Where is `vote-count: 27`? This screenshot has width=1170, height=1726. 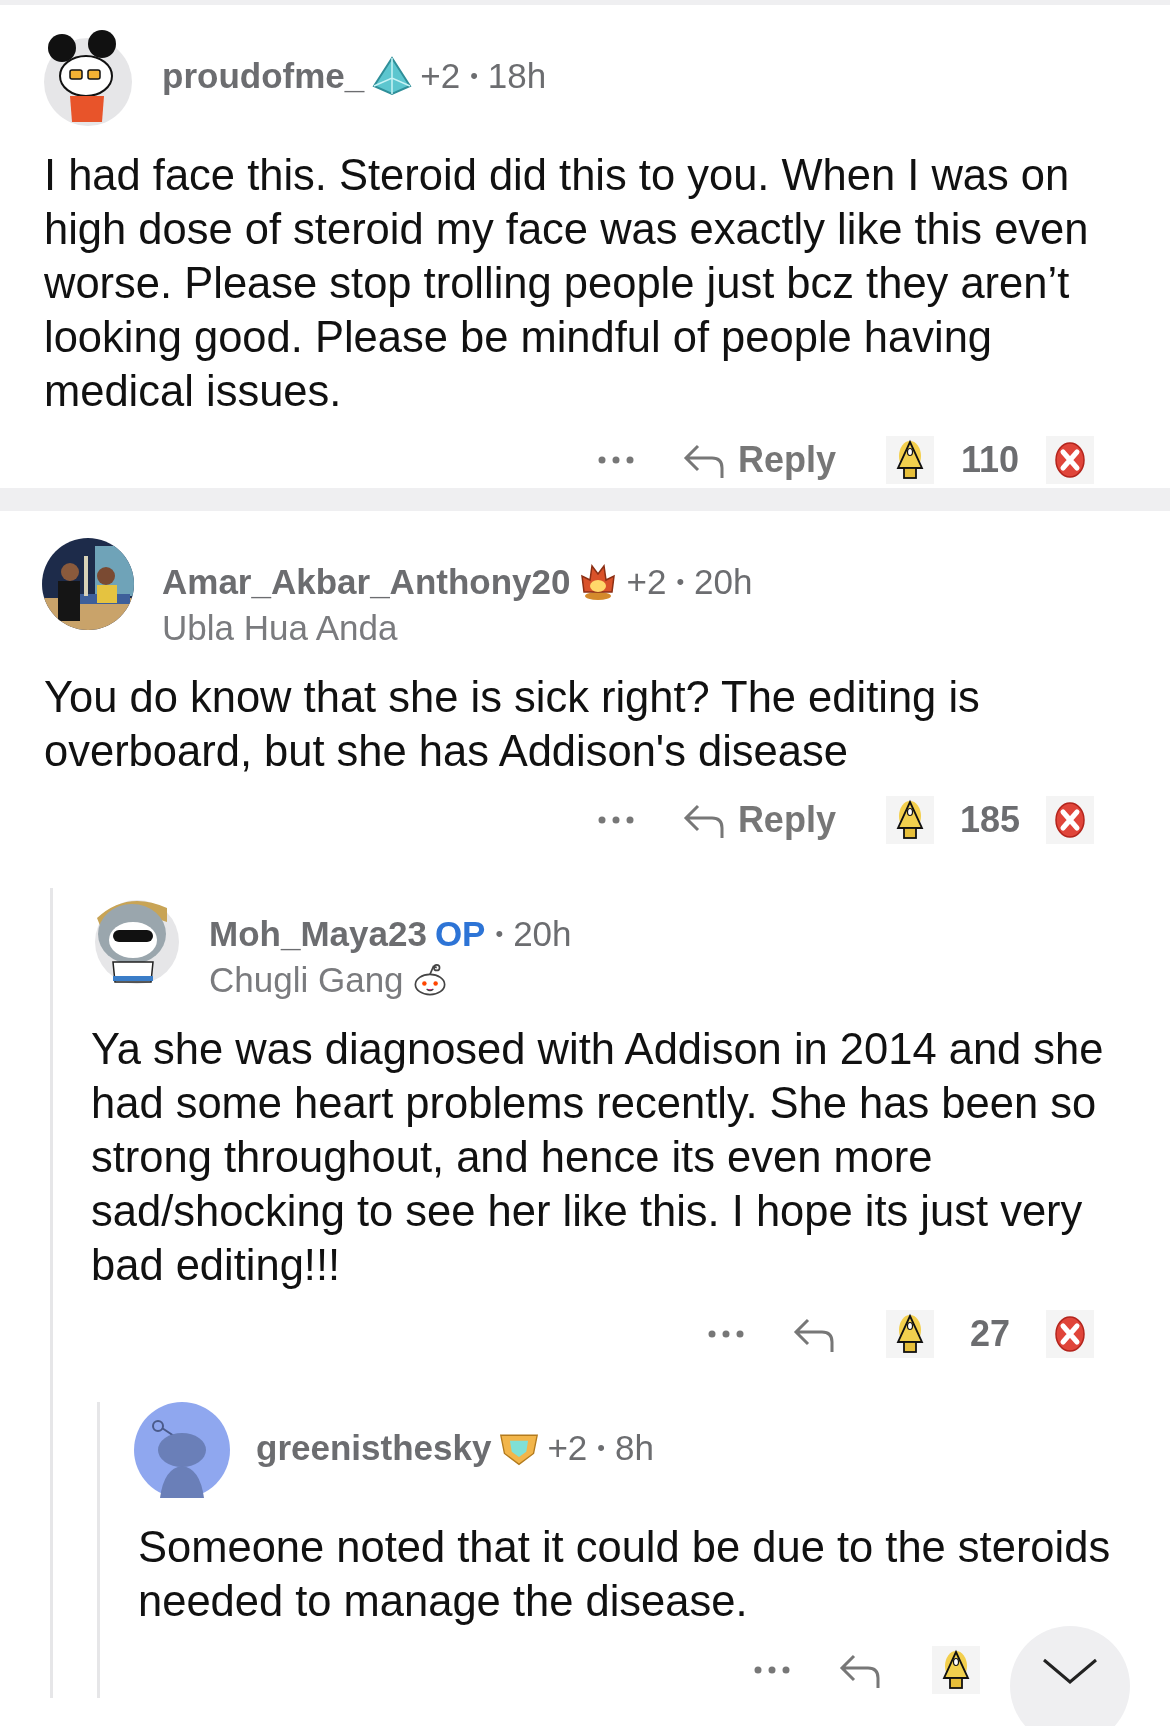 vote-count: 27 is located at coordinates (989, 1334).